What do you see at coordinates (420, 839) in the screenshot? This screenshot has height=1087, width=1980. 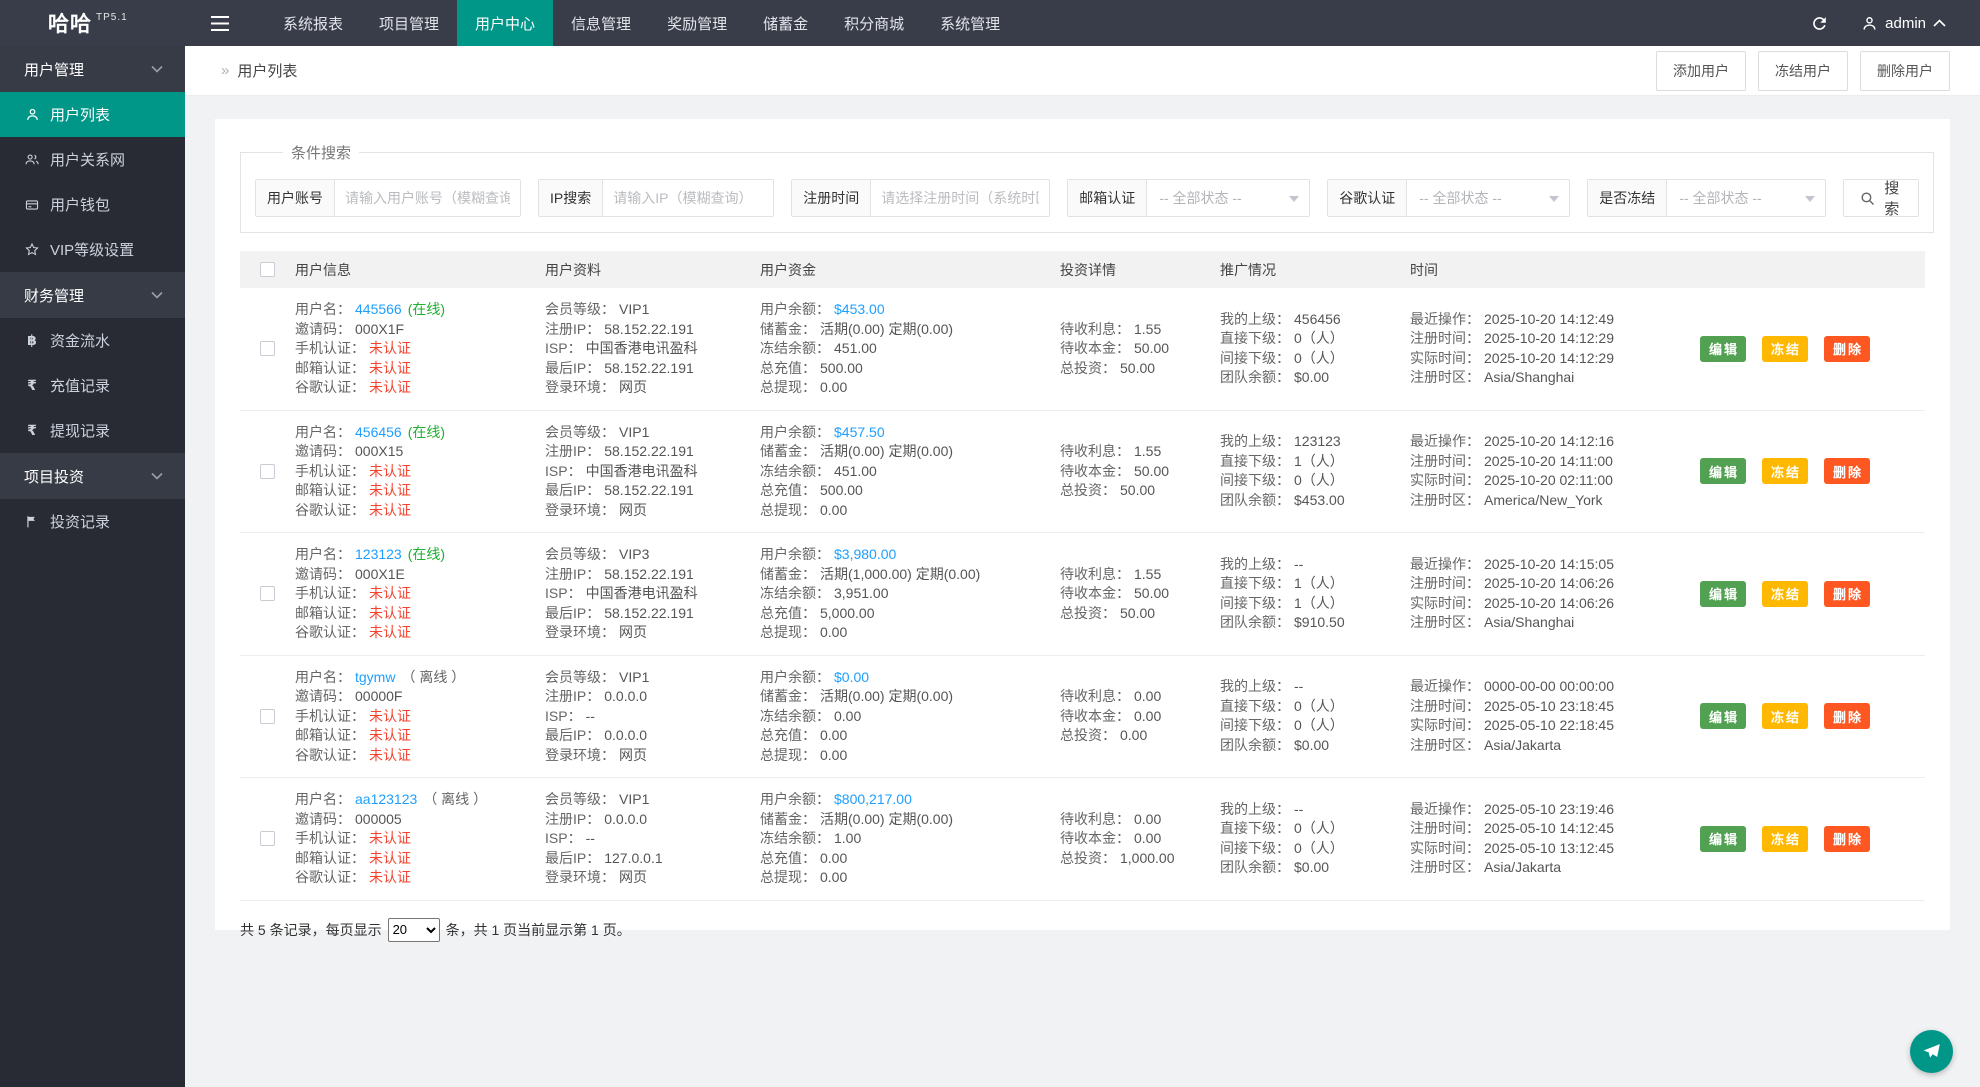 I see `phone-cert-status-line: 手机认证： 未认证` at bounding box center [420, 839].